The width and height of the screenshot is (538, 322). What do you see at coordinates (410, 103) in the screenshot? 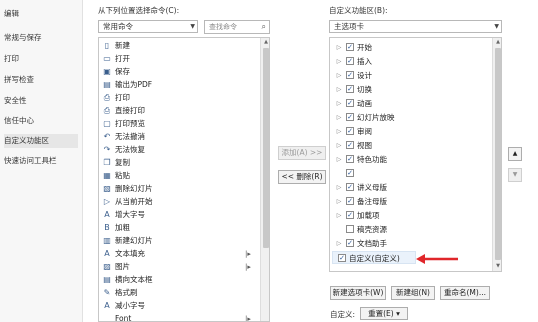
I see `ribbon-tab-item: ▷ ✓ 动画` at bounding box center [410, 103].